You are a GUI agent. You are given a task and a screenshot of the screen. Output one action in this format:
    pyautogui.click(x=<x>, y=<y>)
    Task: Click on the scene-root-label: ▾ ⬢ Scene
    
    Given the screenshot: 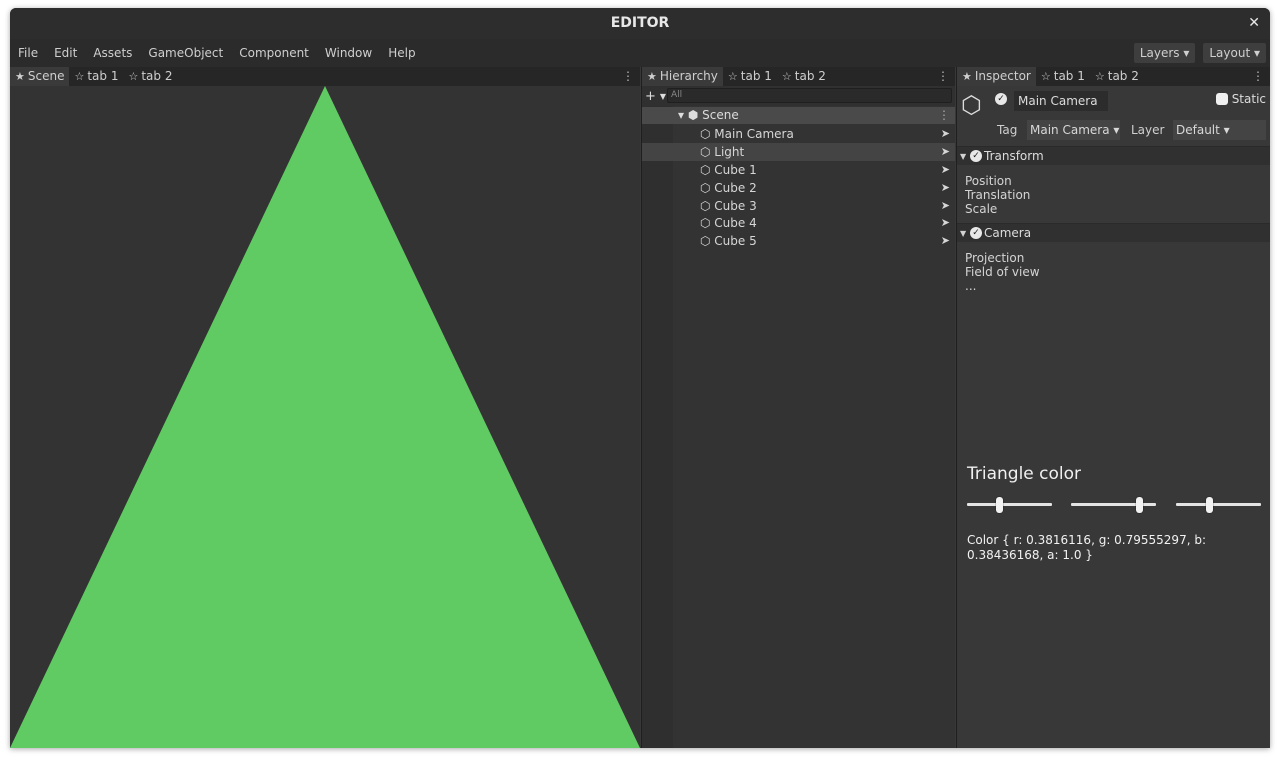 What is the action you would take?
    pyautogui.click(x=708, y=115)
    